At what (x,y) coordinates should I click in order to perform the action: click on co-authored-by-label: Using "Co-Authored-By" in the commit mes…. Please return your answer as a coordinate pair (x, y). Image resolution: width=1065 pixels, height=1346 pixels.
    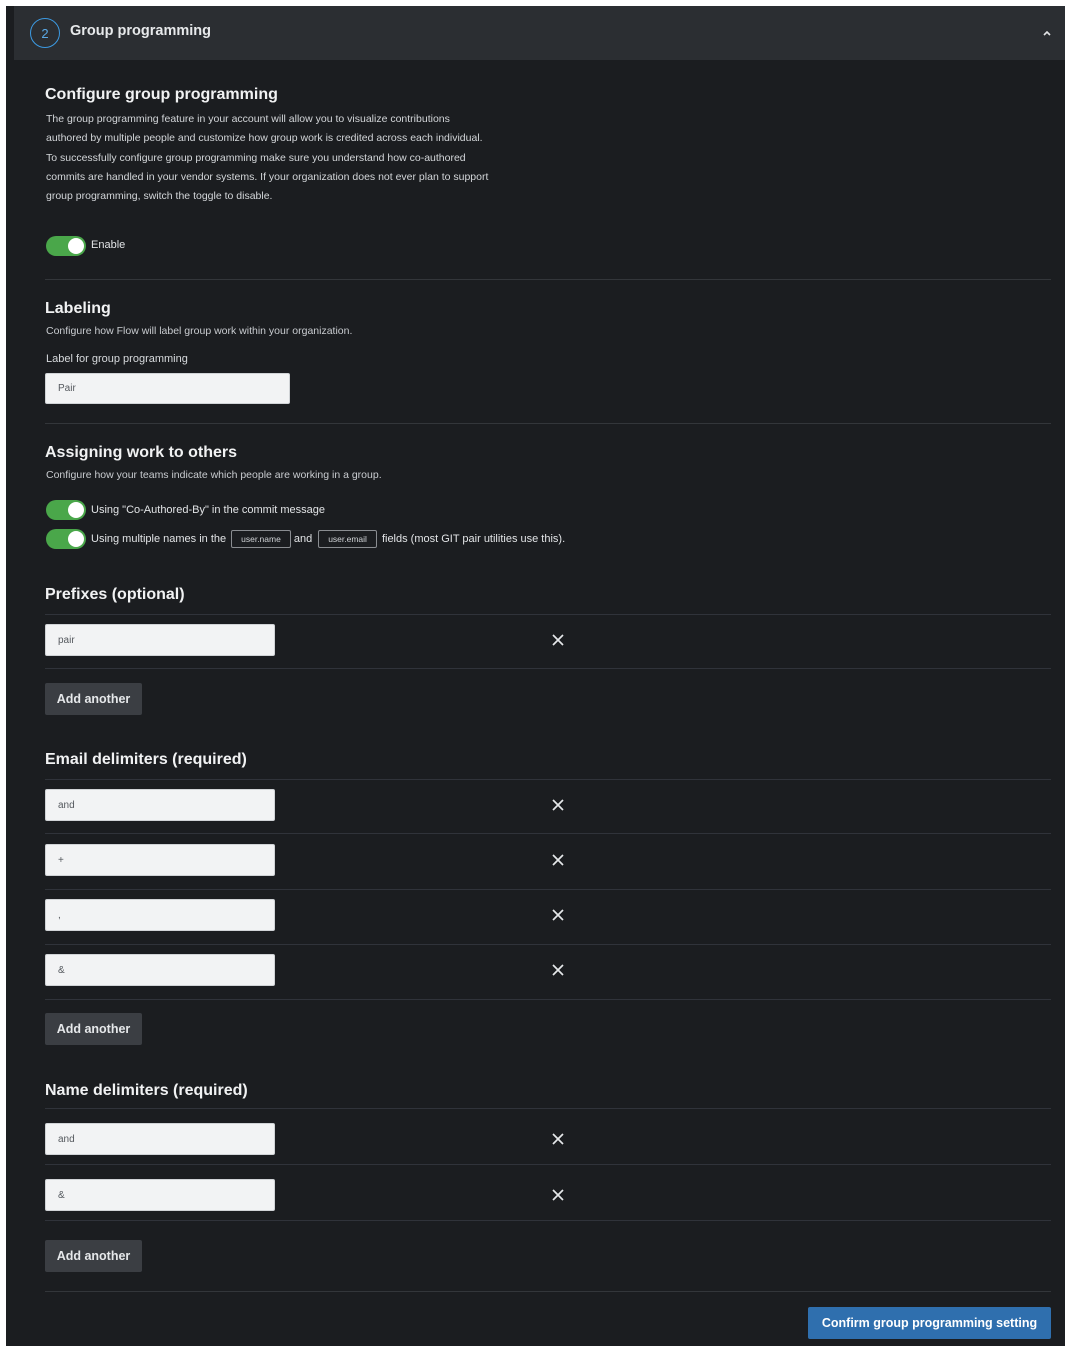
    Looking at the image, I should click on (208, 510).